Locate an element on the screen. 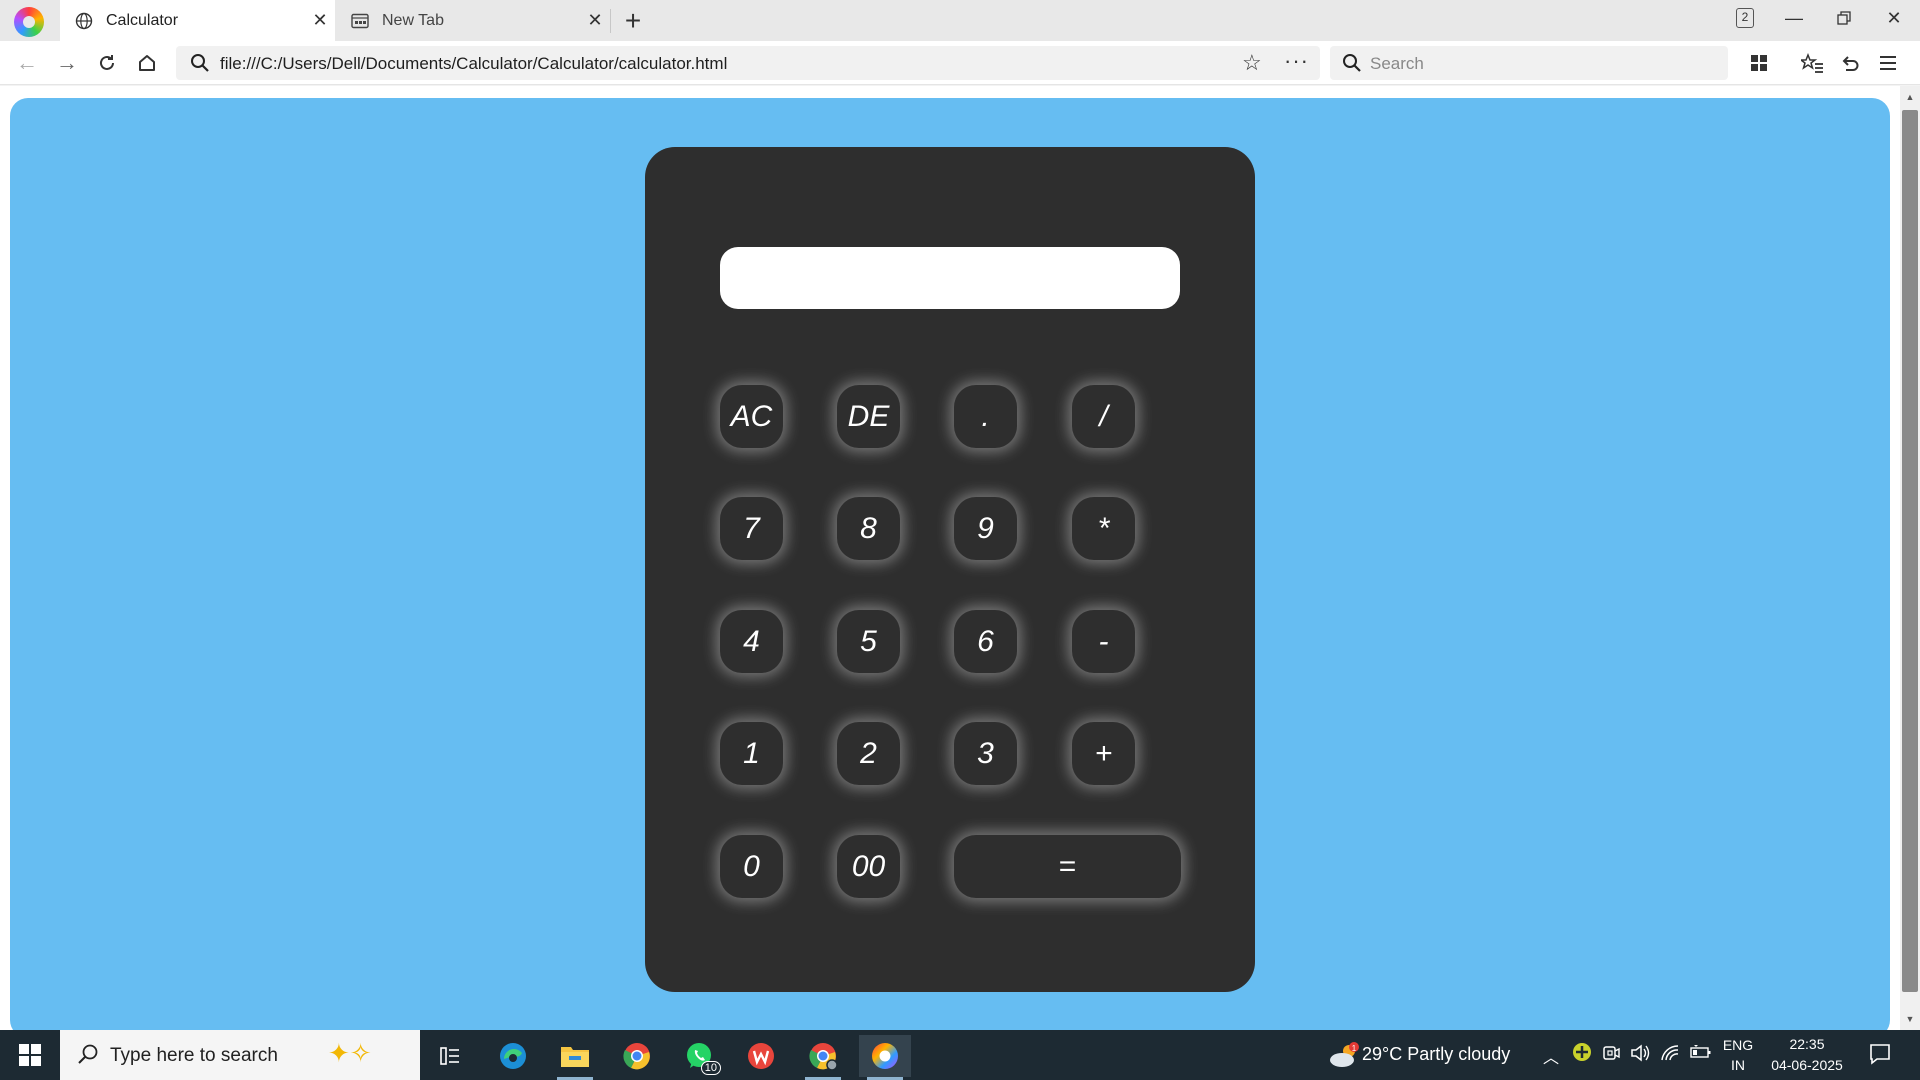 This screenshot has height=1080, width=1920. new-tab-button: + is located at coordinates (633, 21).